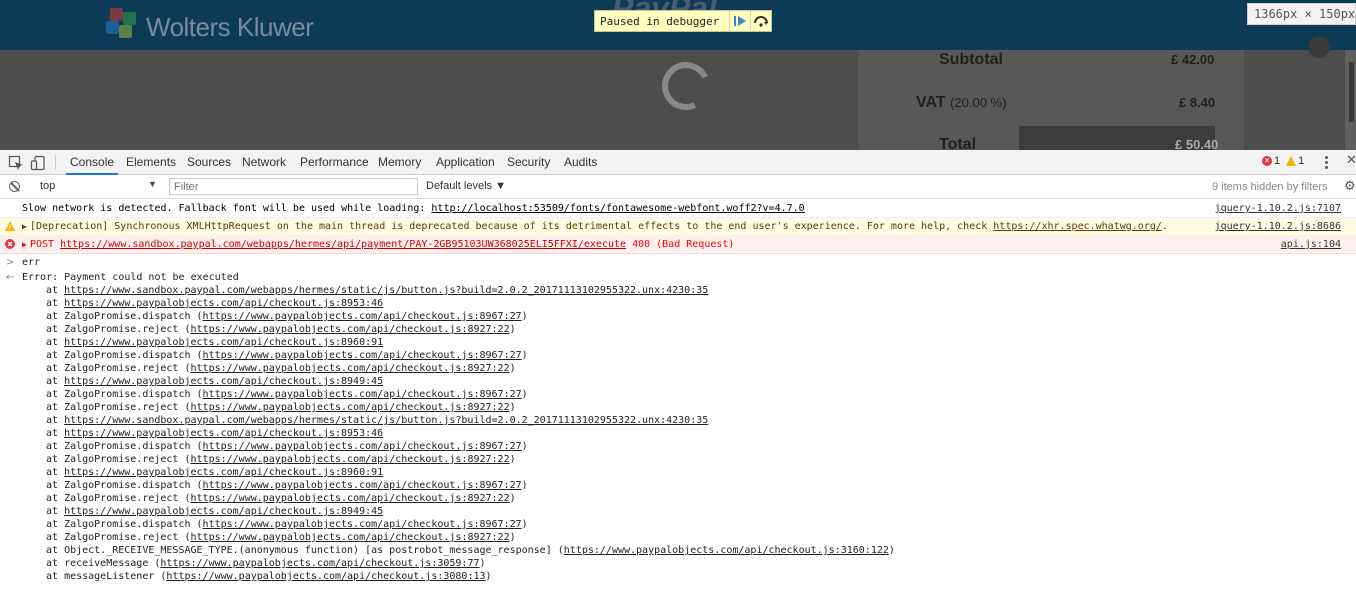 The height and width of the screenshot is (589, 1356). What do you see at coordinates (465, 162) in the screenshot?
I see `tab-application: Application` at bounding box center [465, 162].